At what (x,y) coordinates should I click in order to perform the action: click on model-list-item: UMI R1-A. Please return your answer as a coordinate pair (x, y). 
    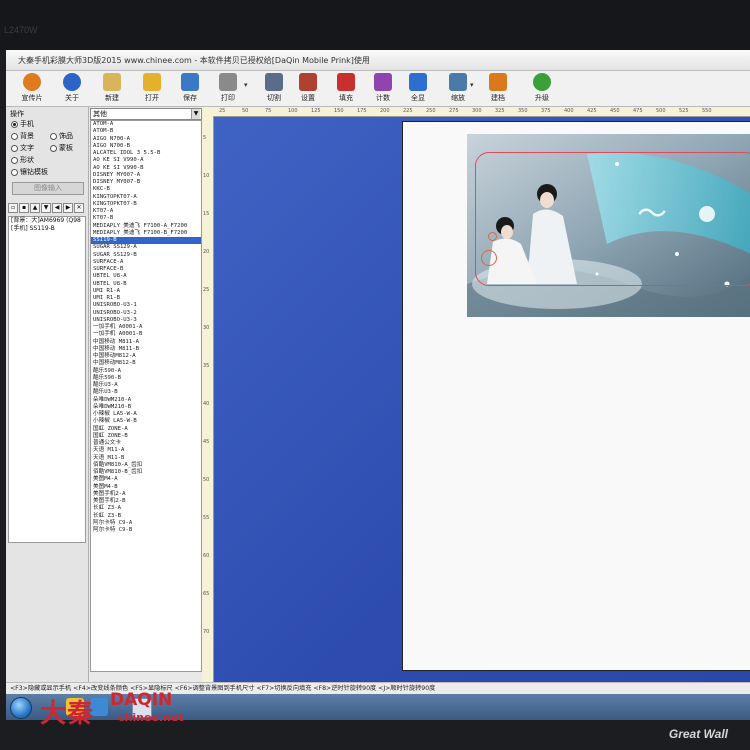
    Looking at the image, I should click on (146, 291).